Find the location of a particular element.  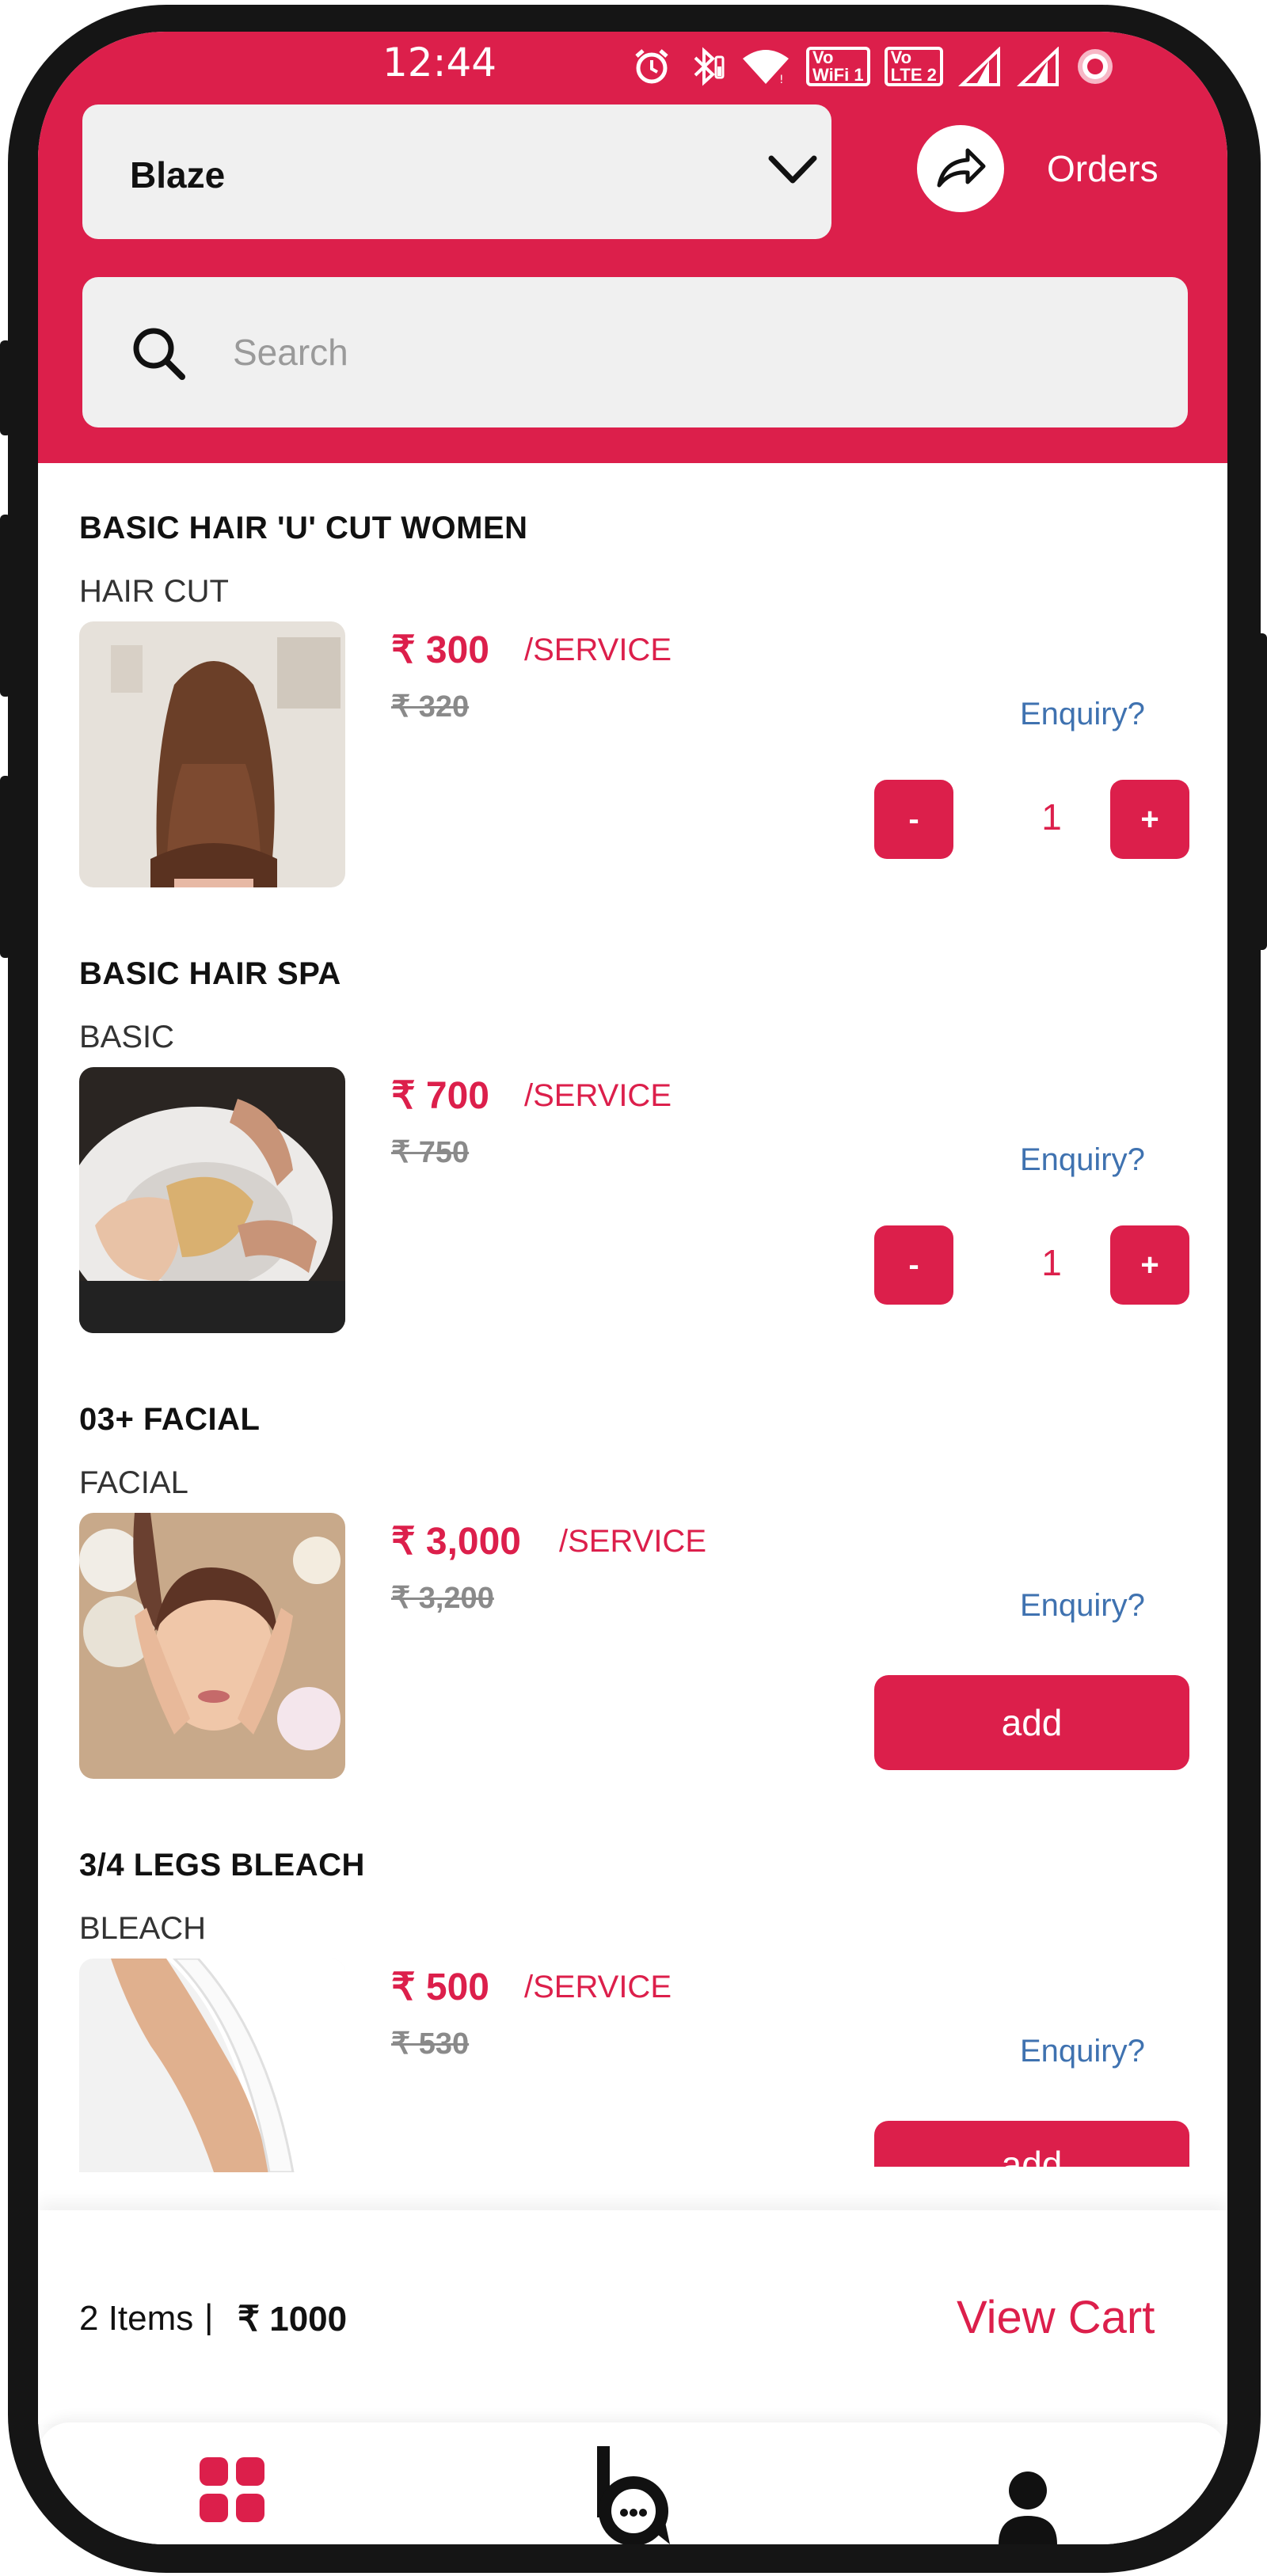

share-icon is located at coordinates (961, 168).